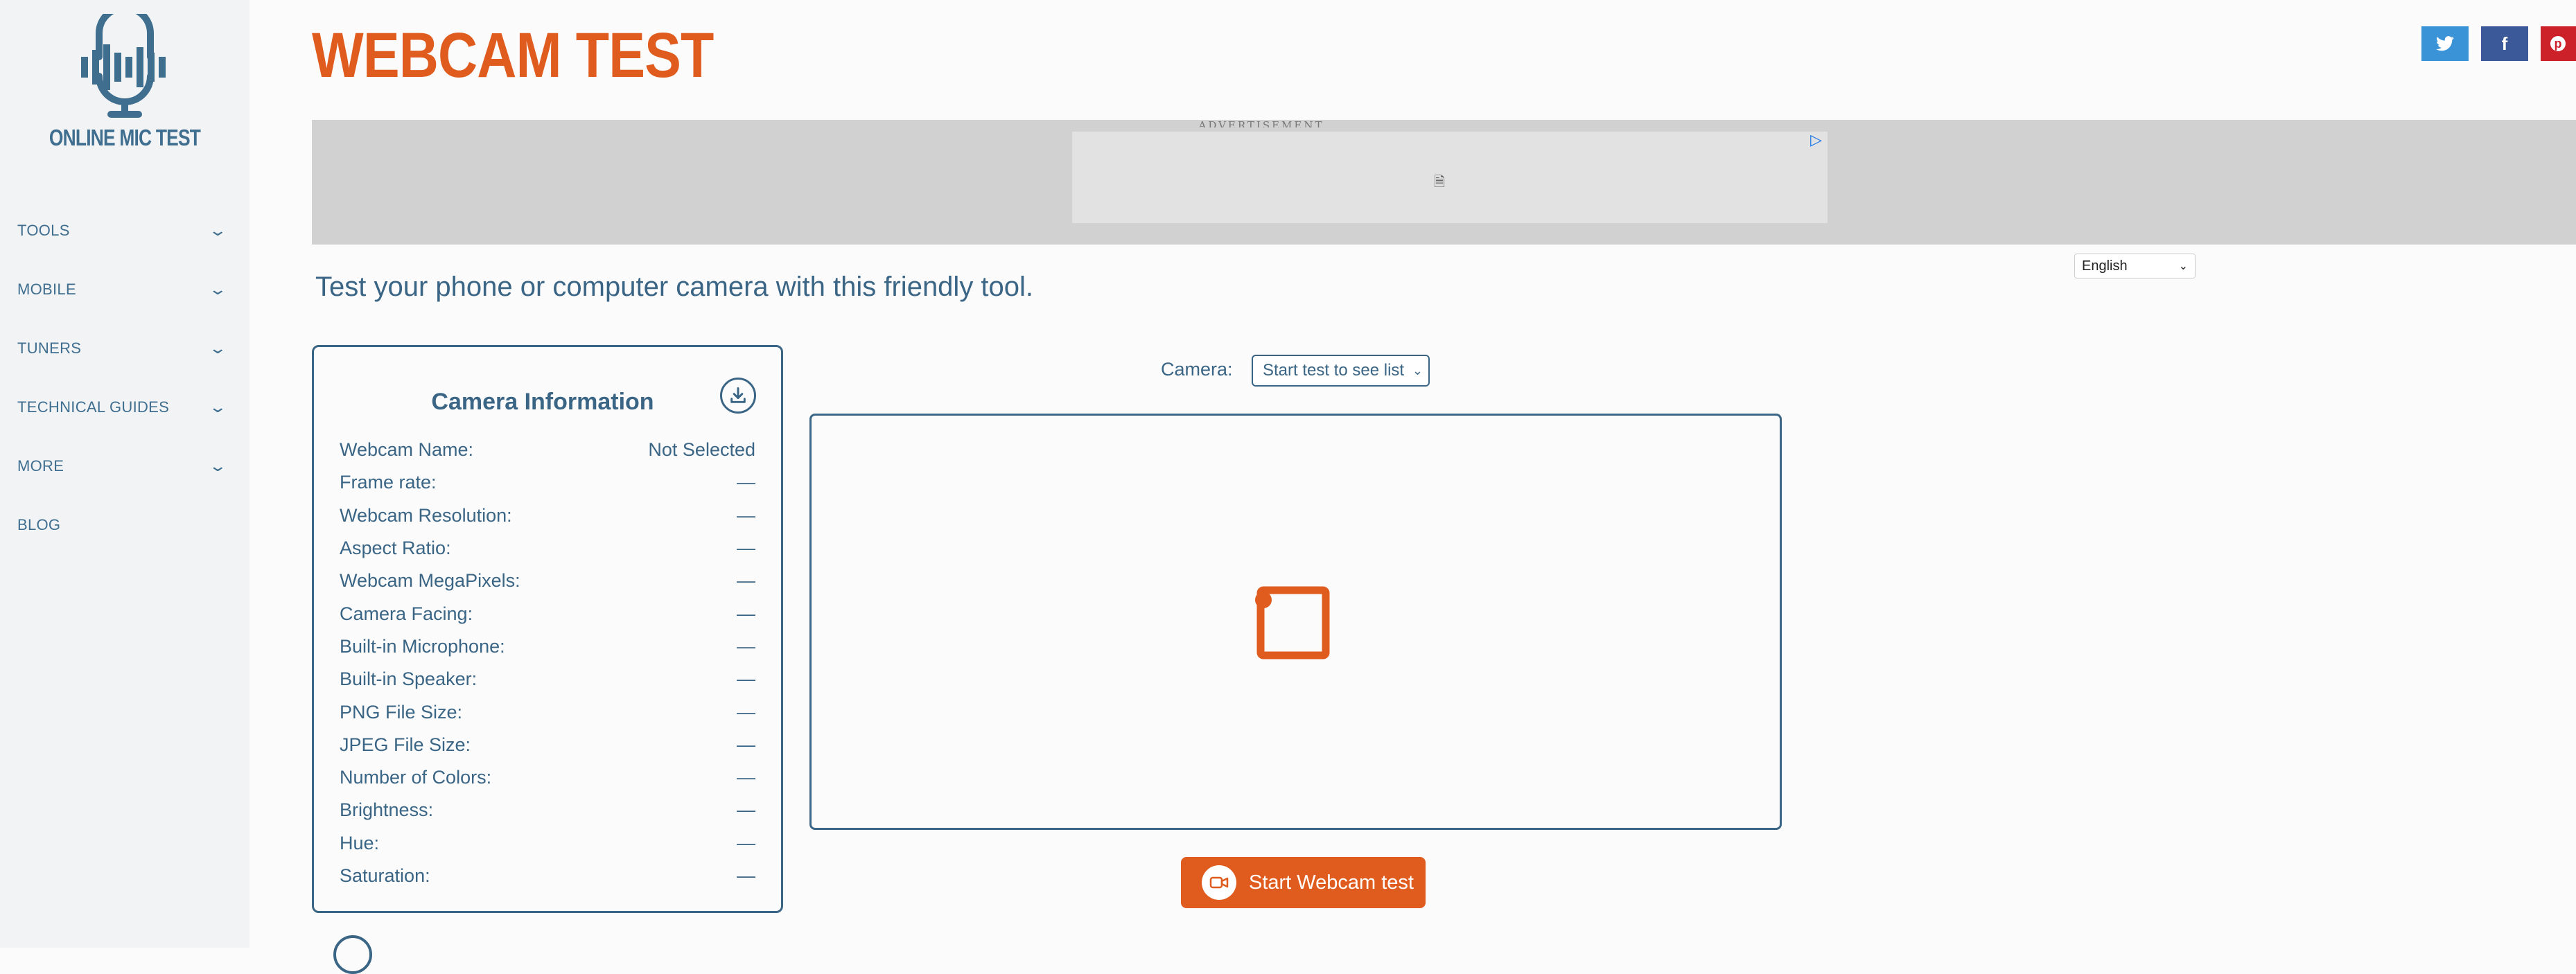 This screenshot has height=974, width=2576. Describe the element at coordinates (124, 348) in the screenshot. I see `sidebar-item-tuners: TUNERS ⌄` at that location.